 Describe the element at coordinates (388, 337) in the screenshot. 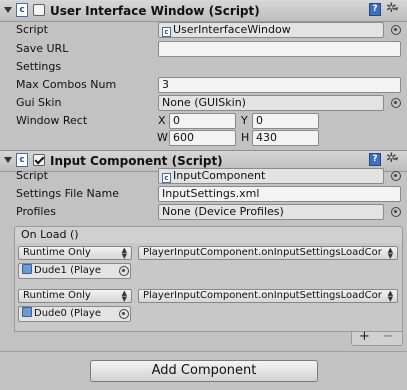

I see `remove-entry-button: −` at that location.